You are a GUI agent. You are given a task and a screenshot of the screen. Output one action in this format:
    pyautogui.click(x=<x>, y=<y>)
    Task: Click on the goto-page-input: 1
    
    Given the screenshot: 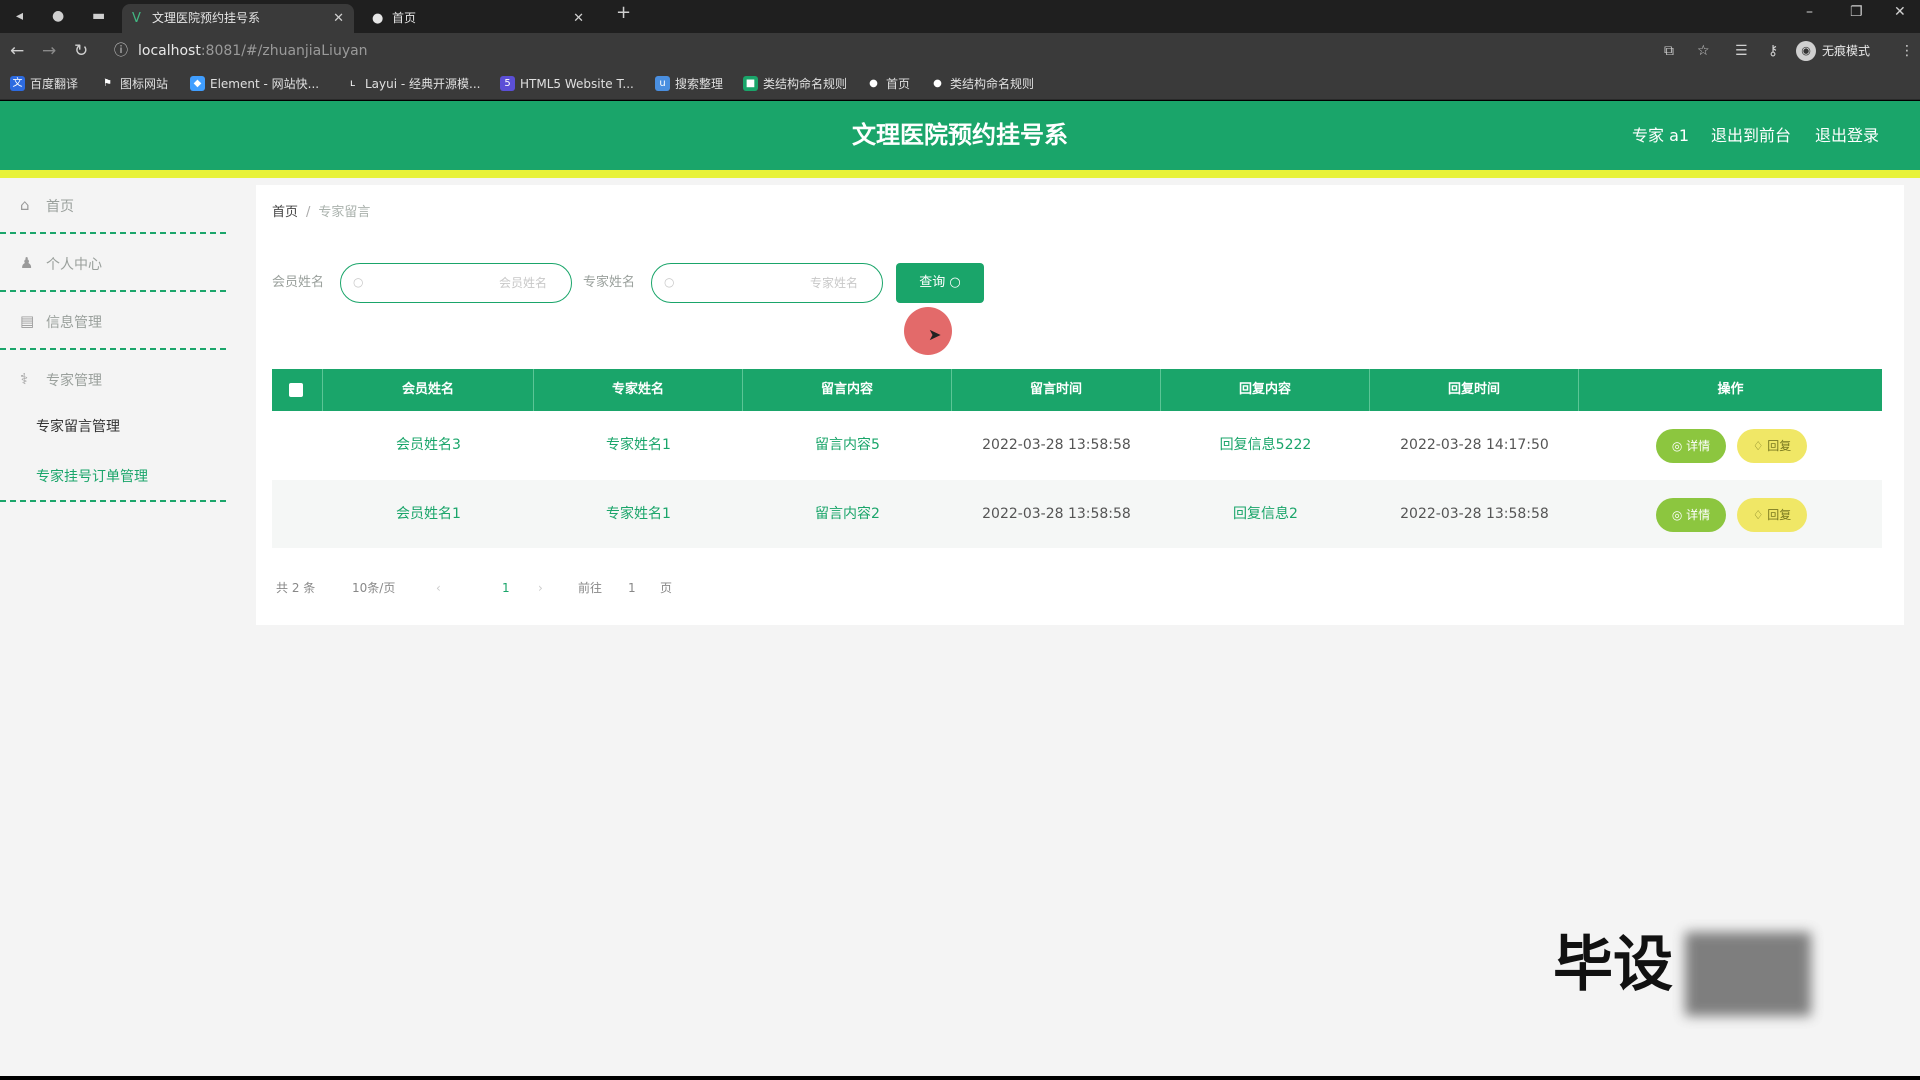 What is the action you would take?
    pyautogui.click(x=632, y=588)
    